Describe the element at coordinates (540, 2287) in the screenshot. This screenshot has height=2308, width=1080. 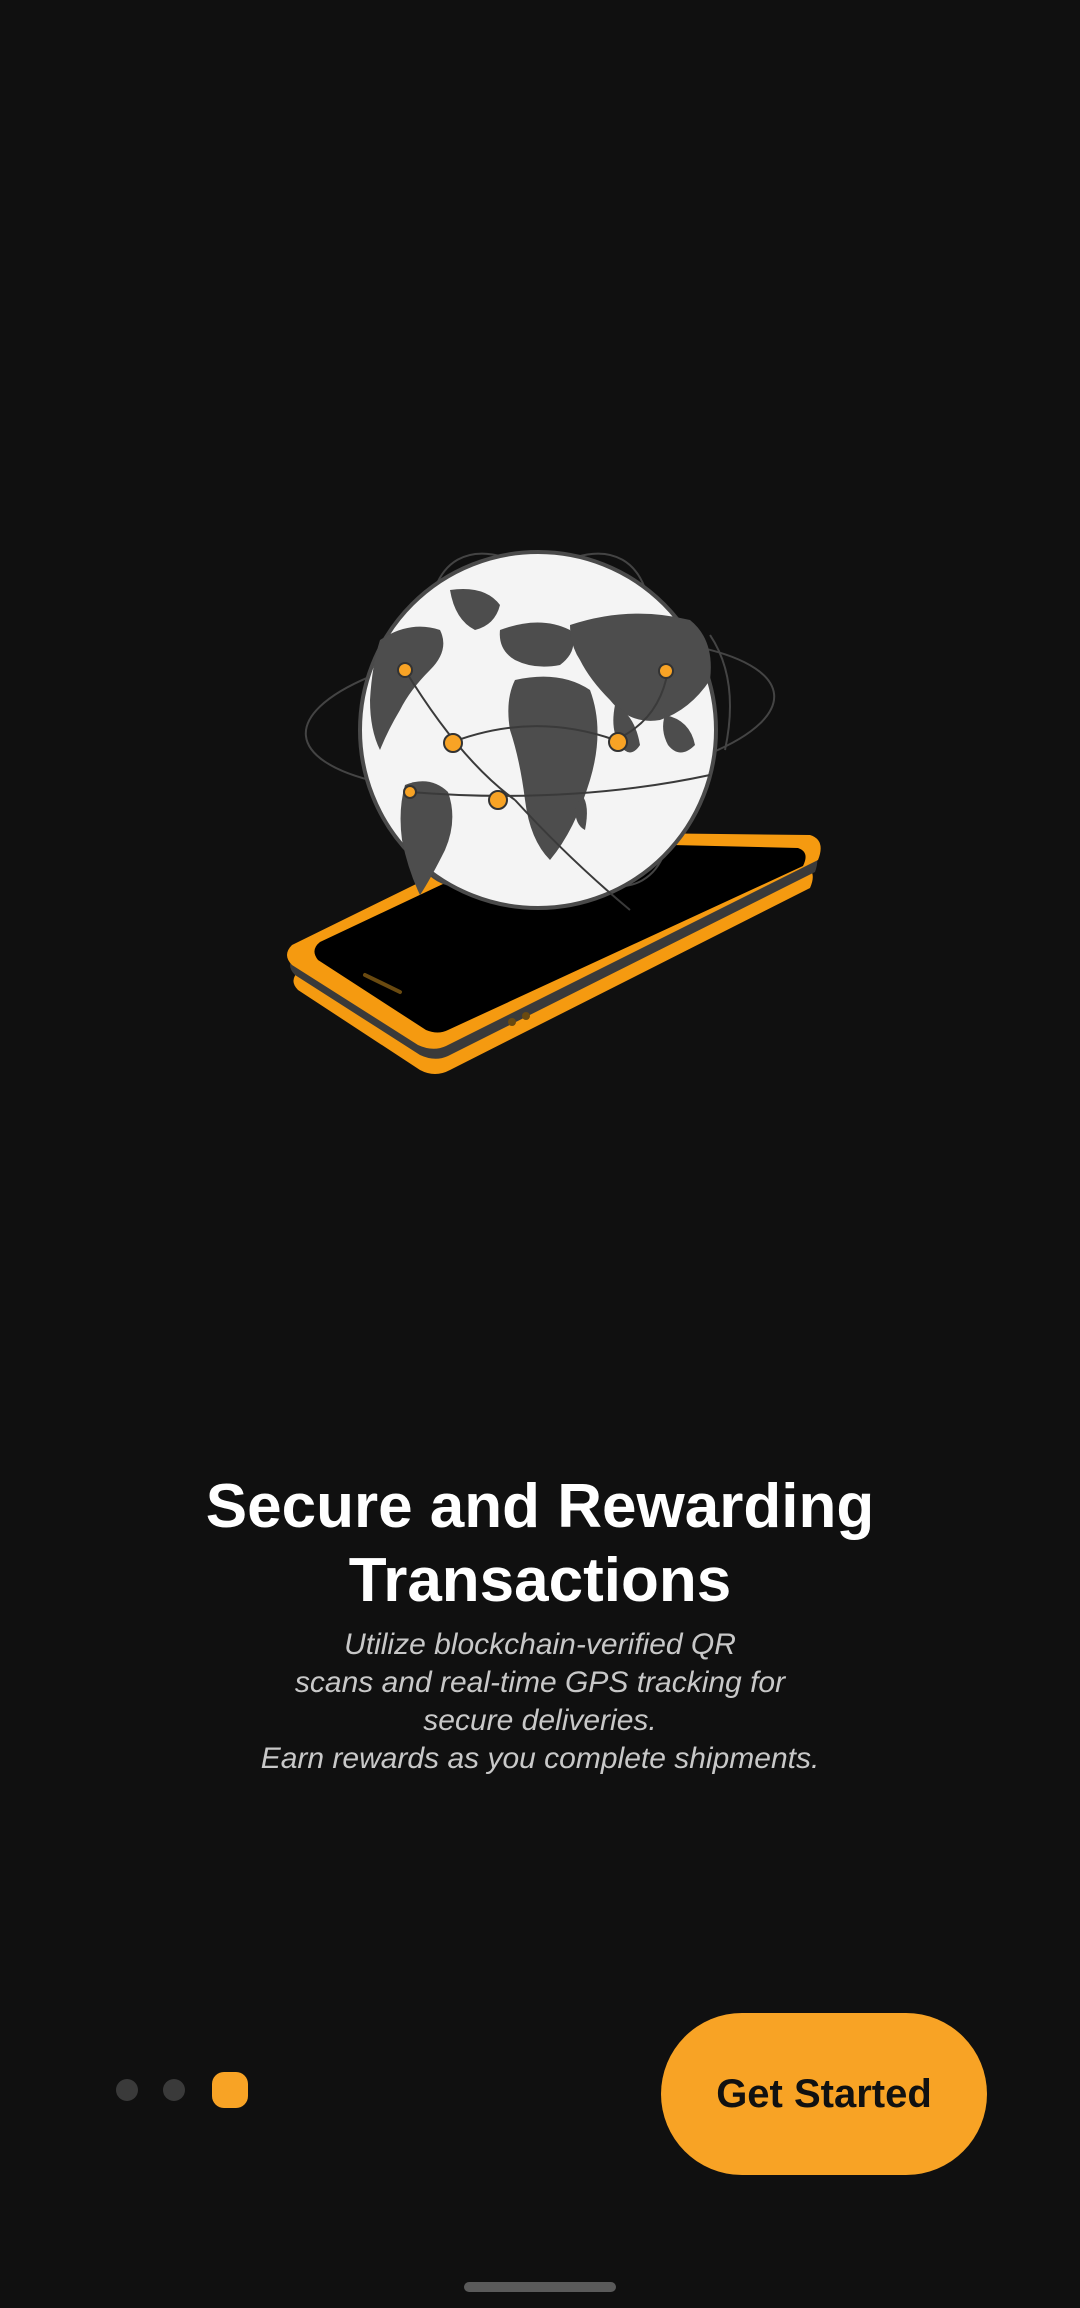
I see `home-indicator` at that location.